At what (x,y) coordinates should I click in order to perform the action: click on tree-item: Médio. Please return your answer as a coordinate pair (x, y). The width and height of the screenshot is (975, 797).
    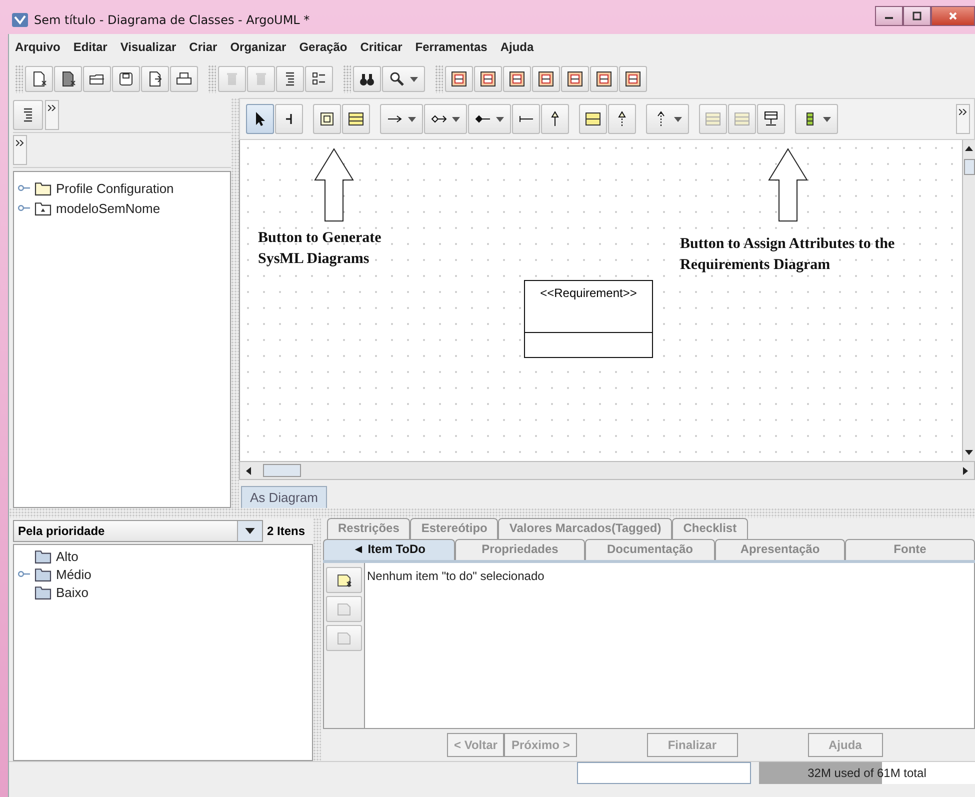
    Looking at the image, I should click on (74, 574).